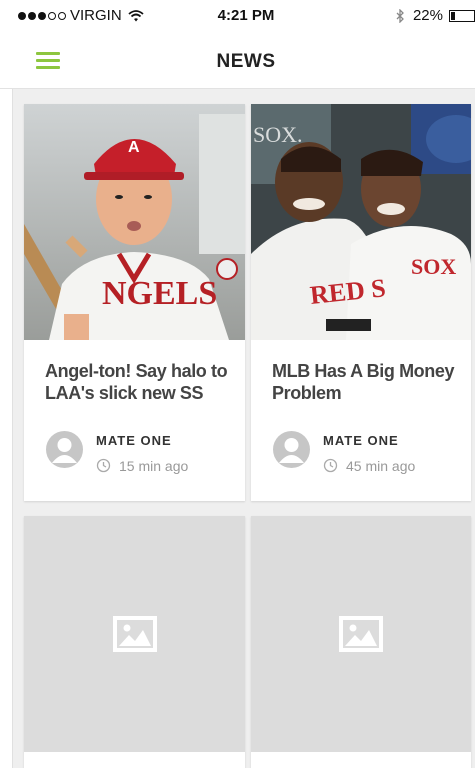 Image resolution: width=475 pixels, height=768 pixels. I want to click on svg-text: SOX, so click(433, 266).